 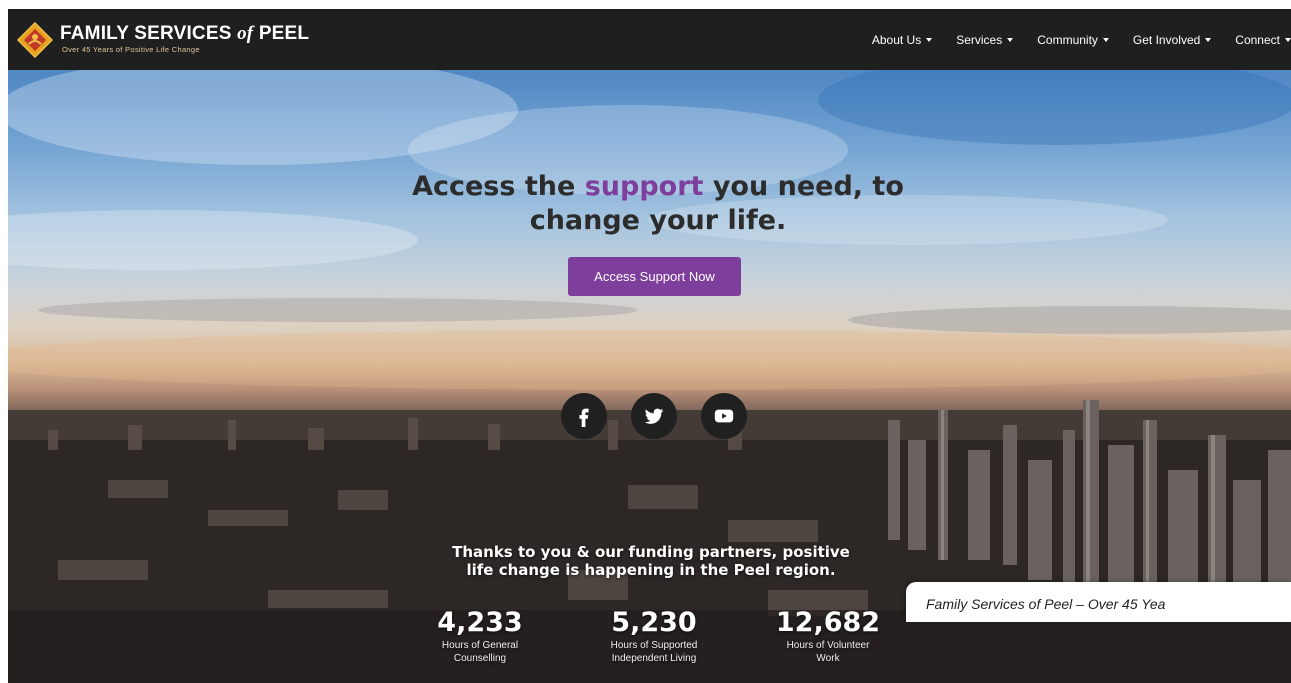 What do you see at coordinates (1073, 40) in the screenshot?
I see `nav-item-community: Community` at bounding box center [1073, 40].